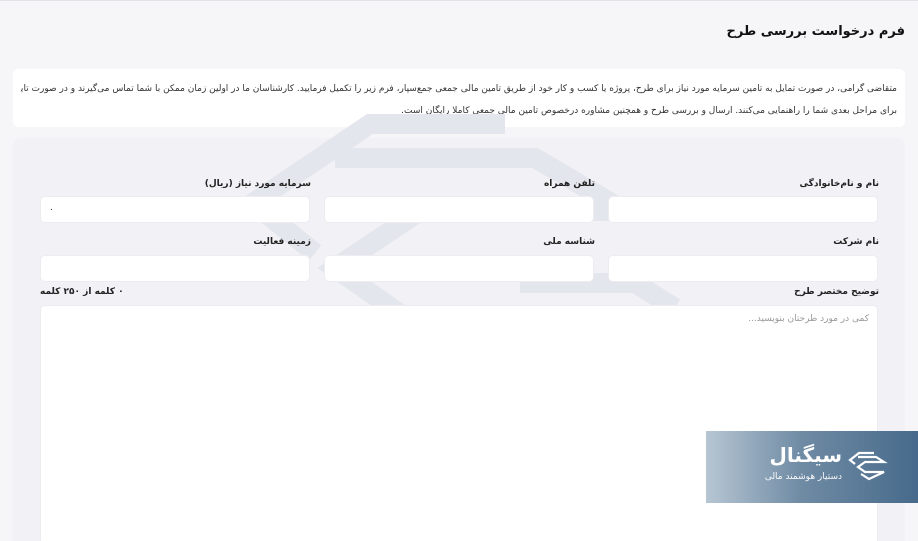  What do you see at coordinates (743, 268) in the screenshot?
I see `company-name-input` at bounding box center [743, 268].